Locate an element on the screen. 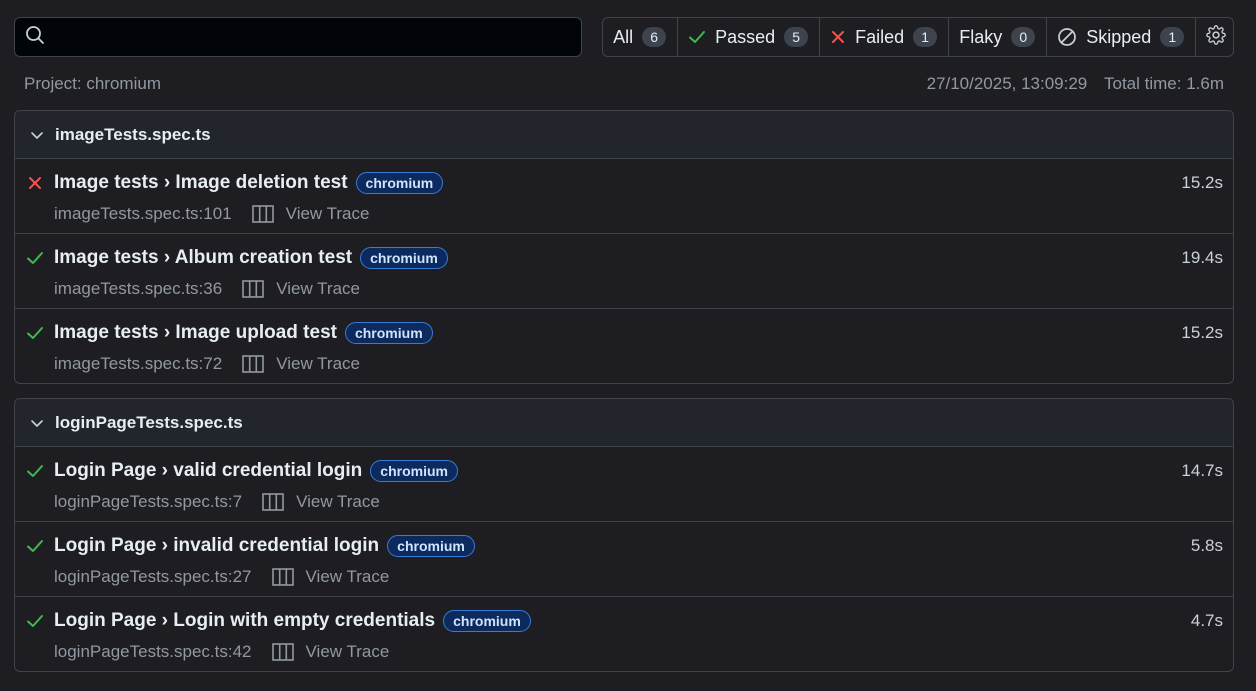 The width and height of the screenshot is (1256, 691). test-location: imageTests.spec.ts:36 is located at coordinates (138, 288).